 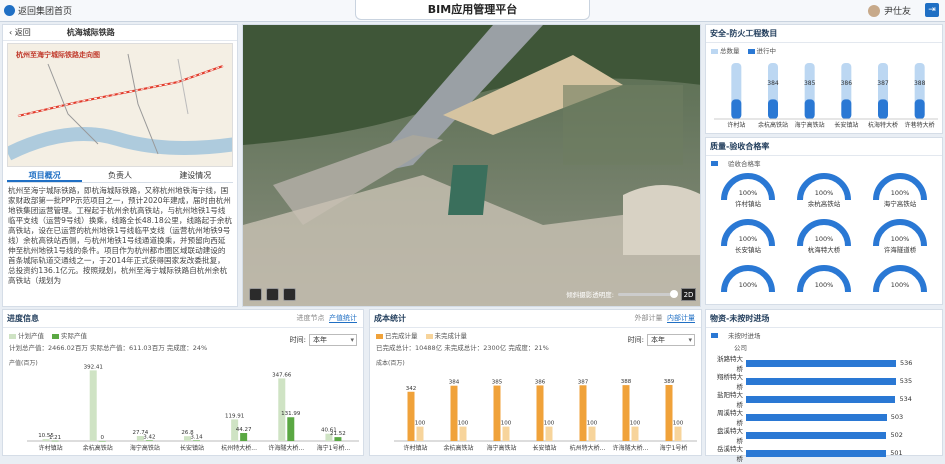 I want to click on progress-cat-label: 余杭高铁站, so click(x=98, y=448).